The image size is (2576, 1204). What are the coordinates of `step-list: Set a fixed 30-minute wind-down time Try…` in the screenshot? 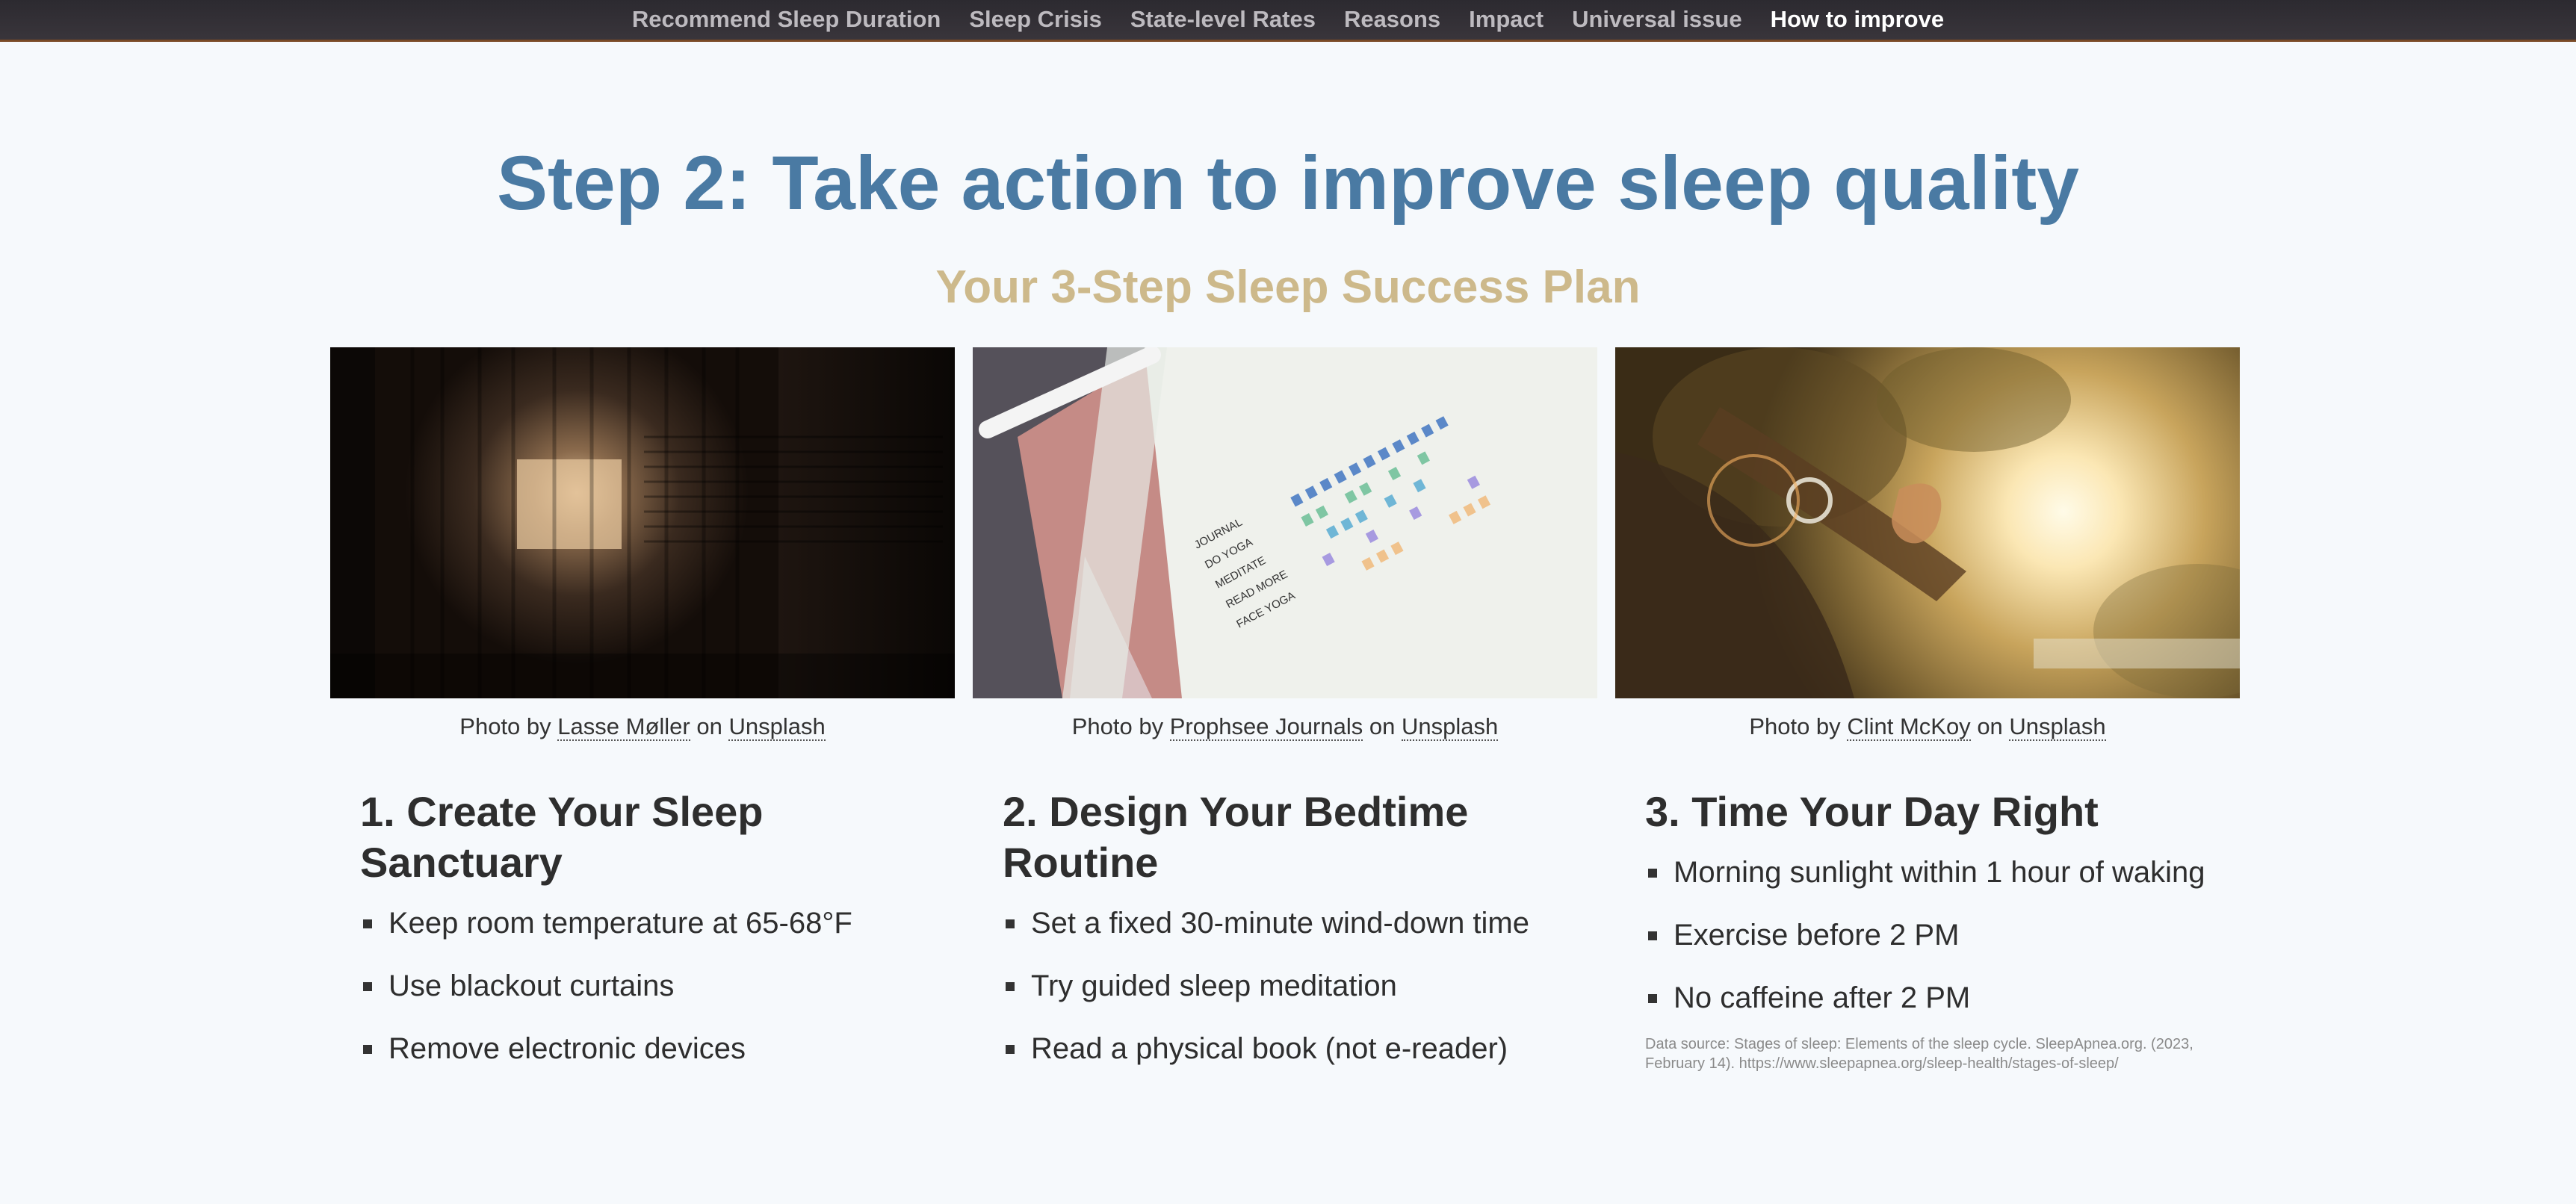 It's located at (1289, 986).